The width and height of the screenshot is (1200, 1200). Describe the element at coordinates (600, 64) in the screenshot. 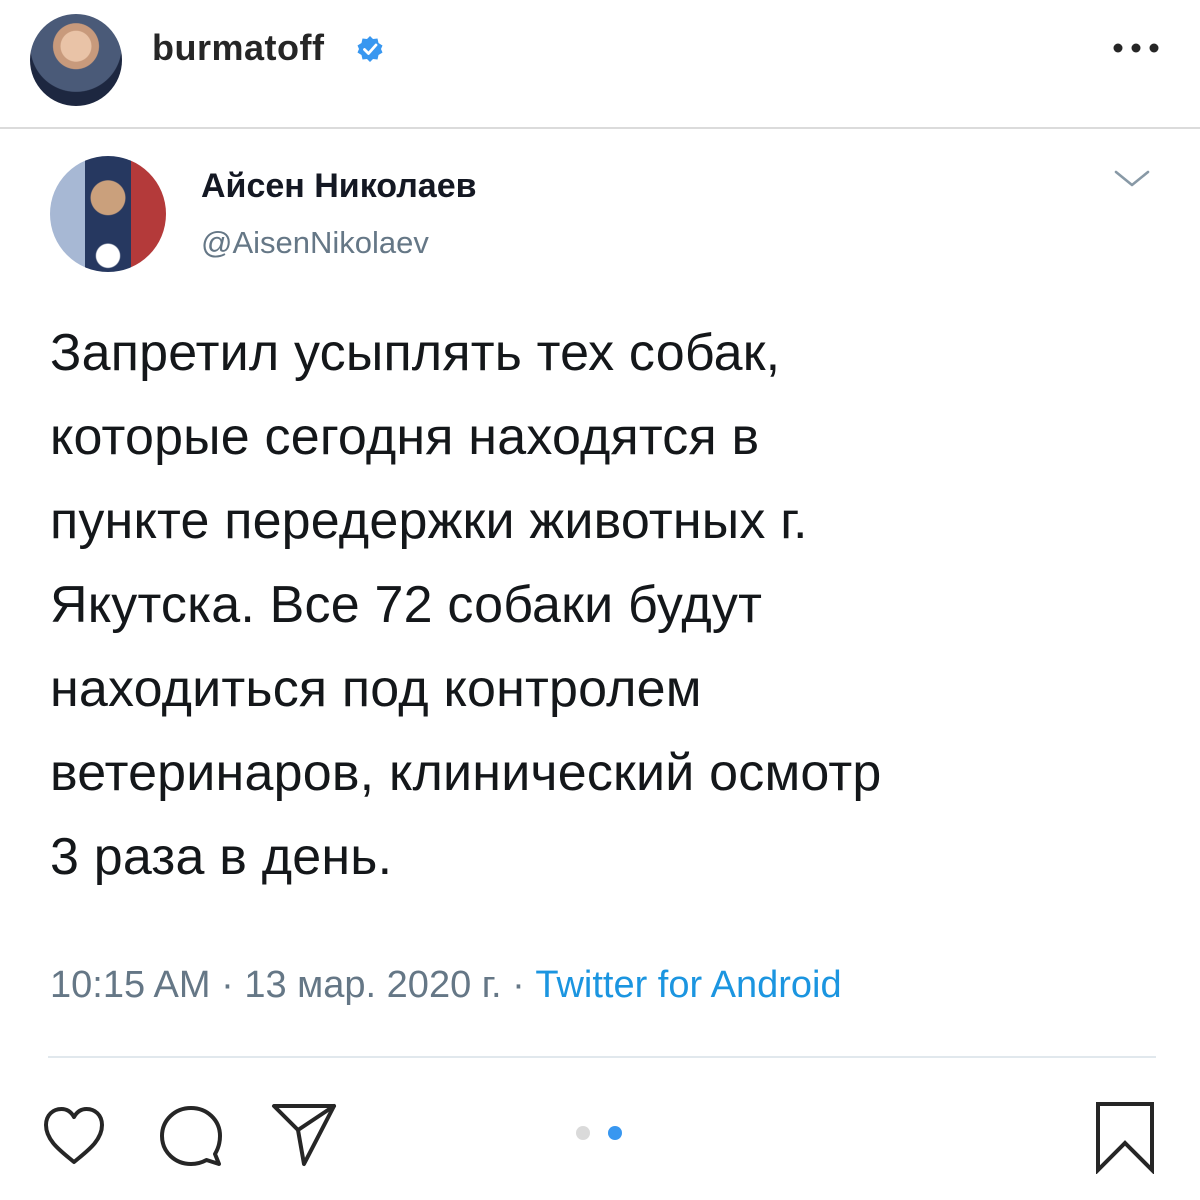

I see `post-header: burmatoff` at that location.